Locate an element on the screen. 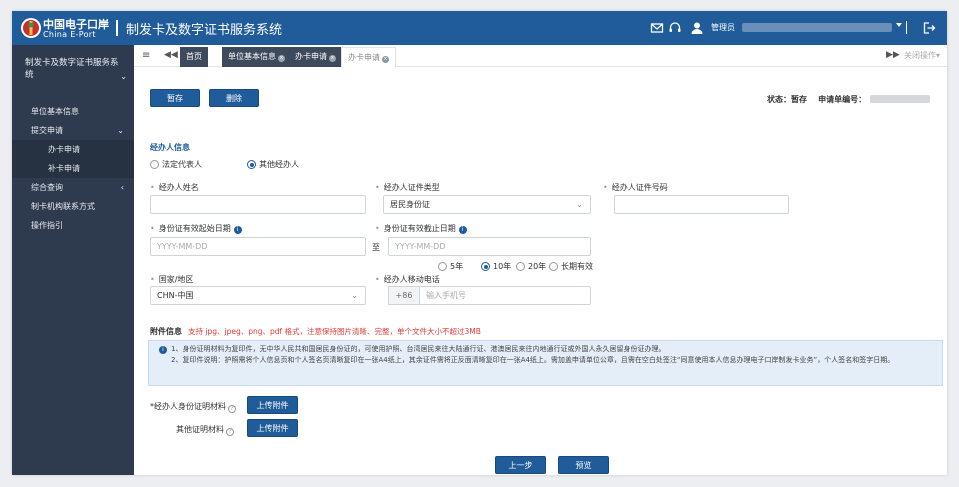  sidebar-item-label: 提交申请 is located at coordinates (47, 130).